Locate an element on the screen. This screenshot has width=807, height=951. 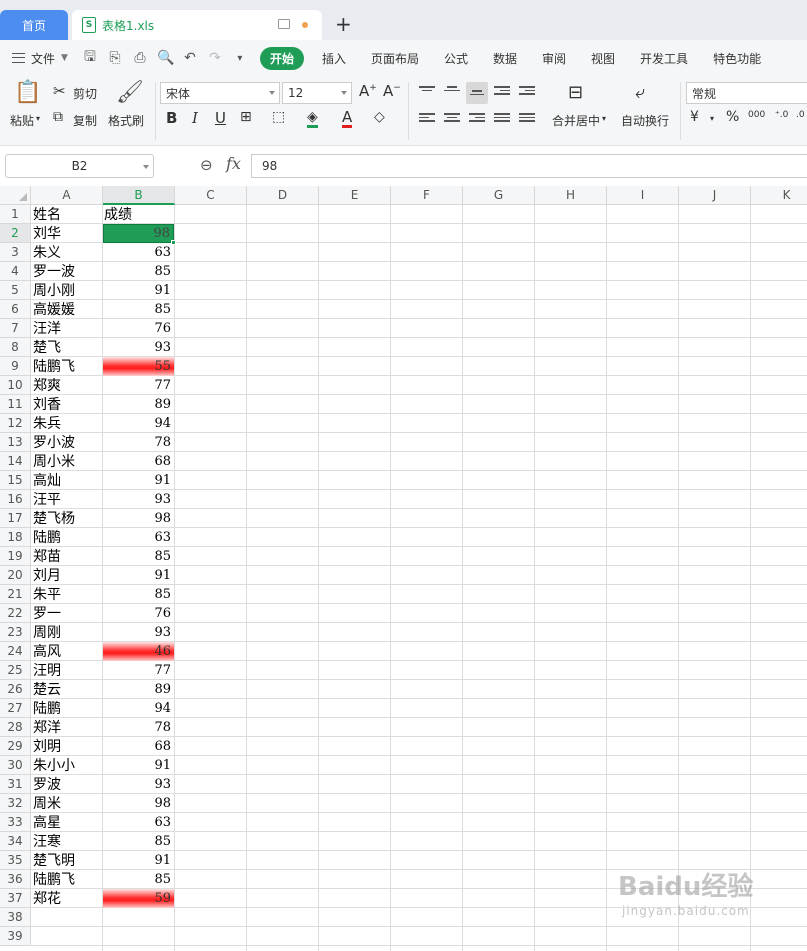
export-icon: ⎘ is located at coordinates (115, 58).